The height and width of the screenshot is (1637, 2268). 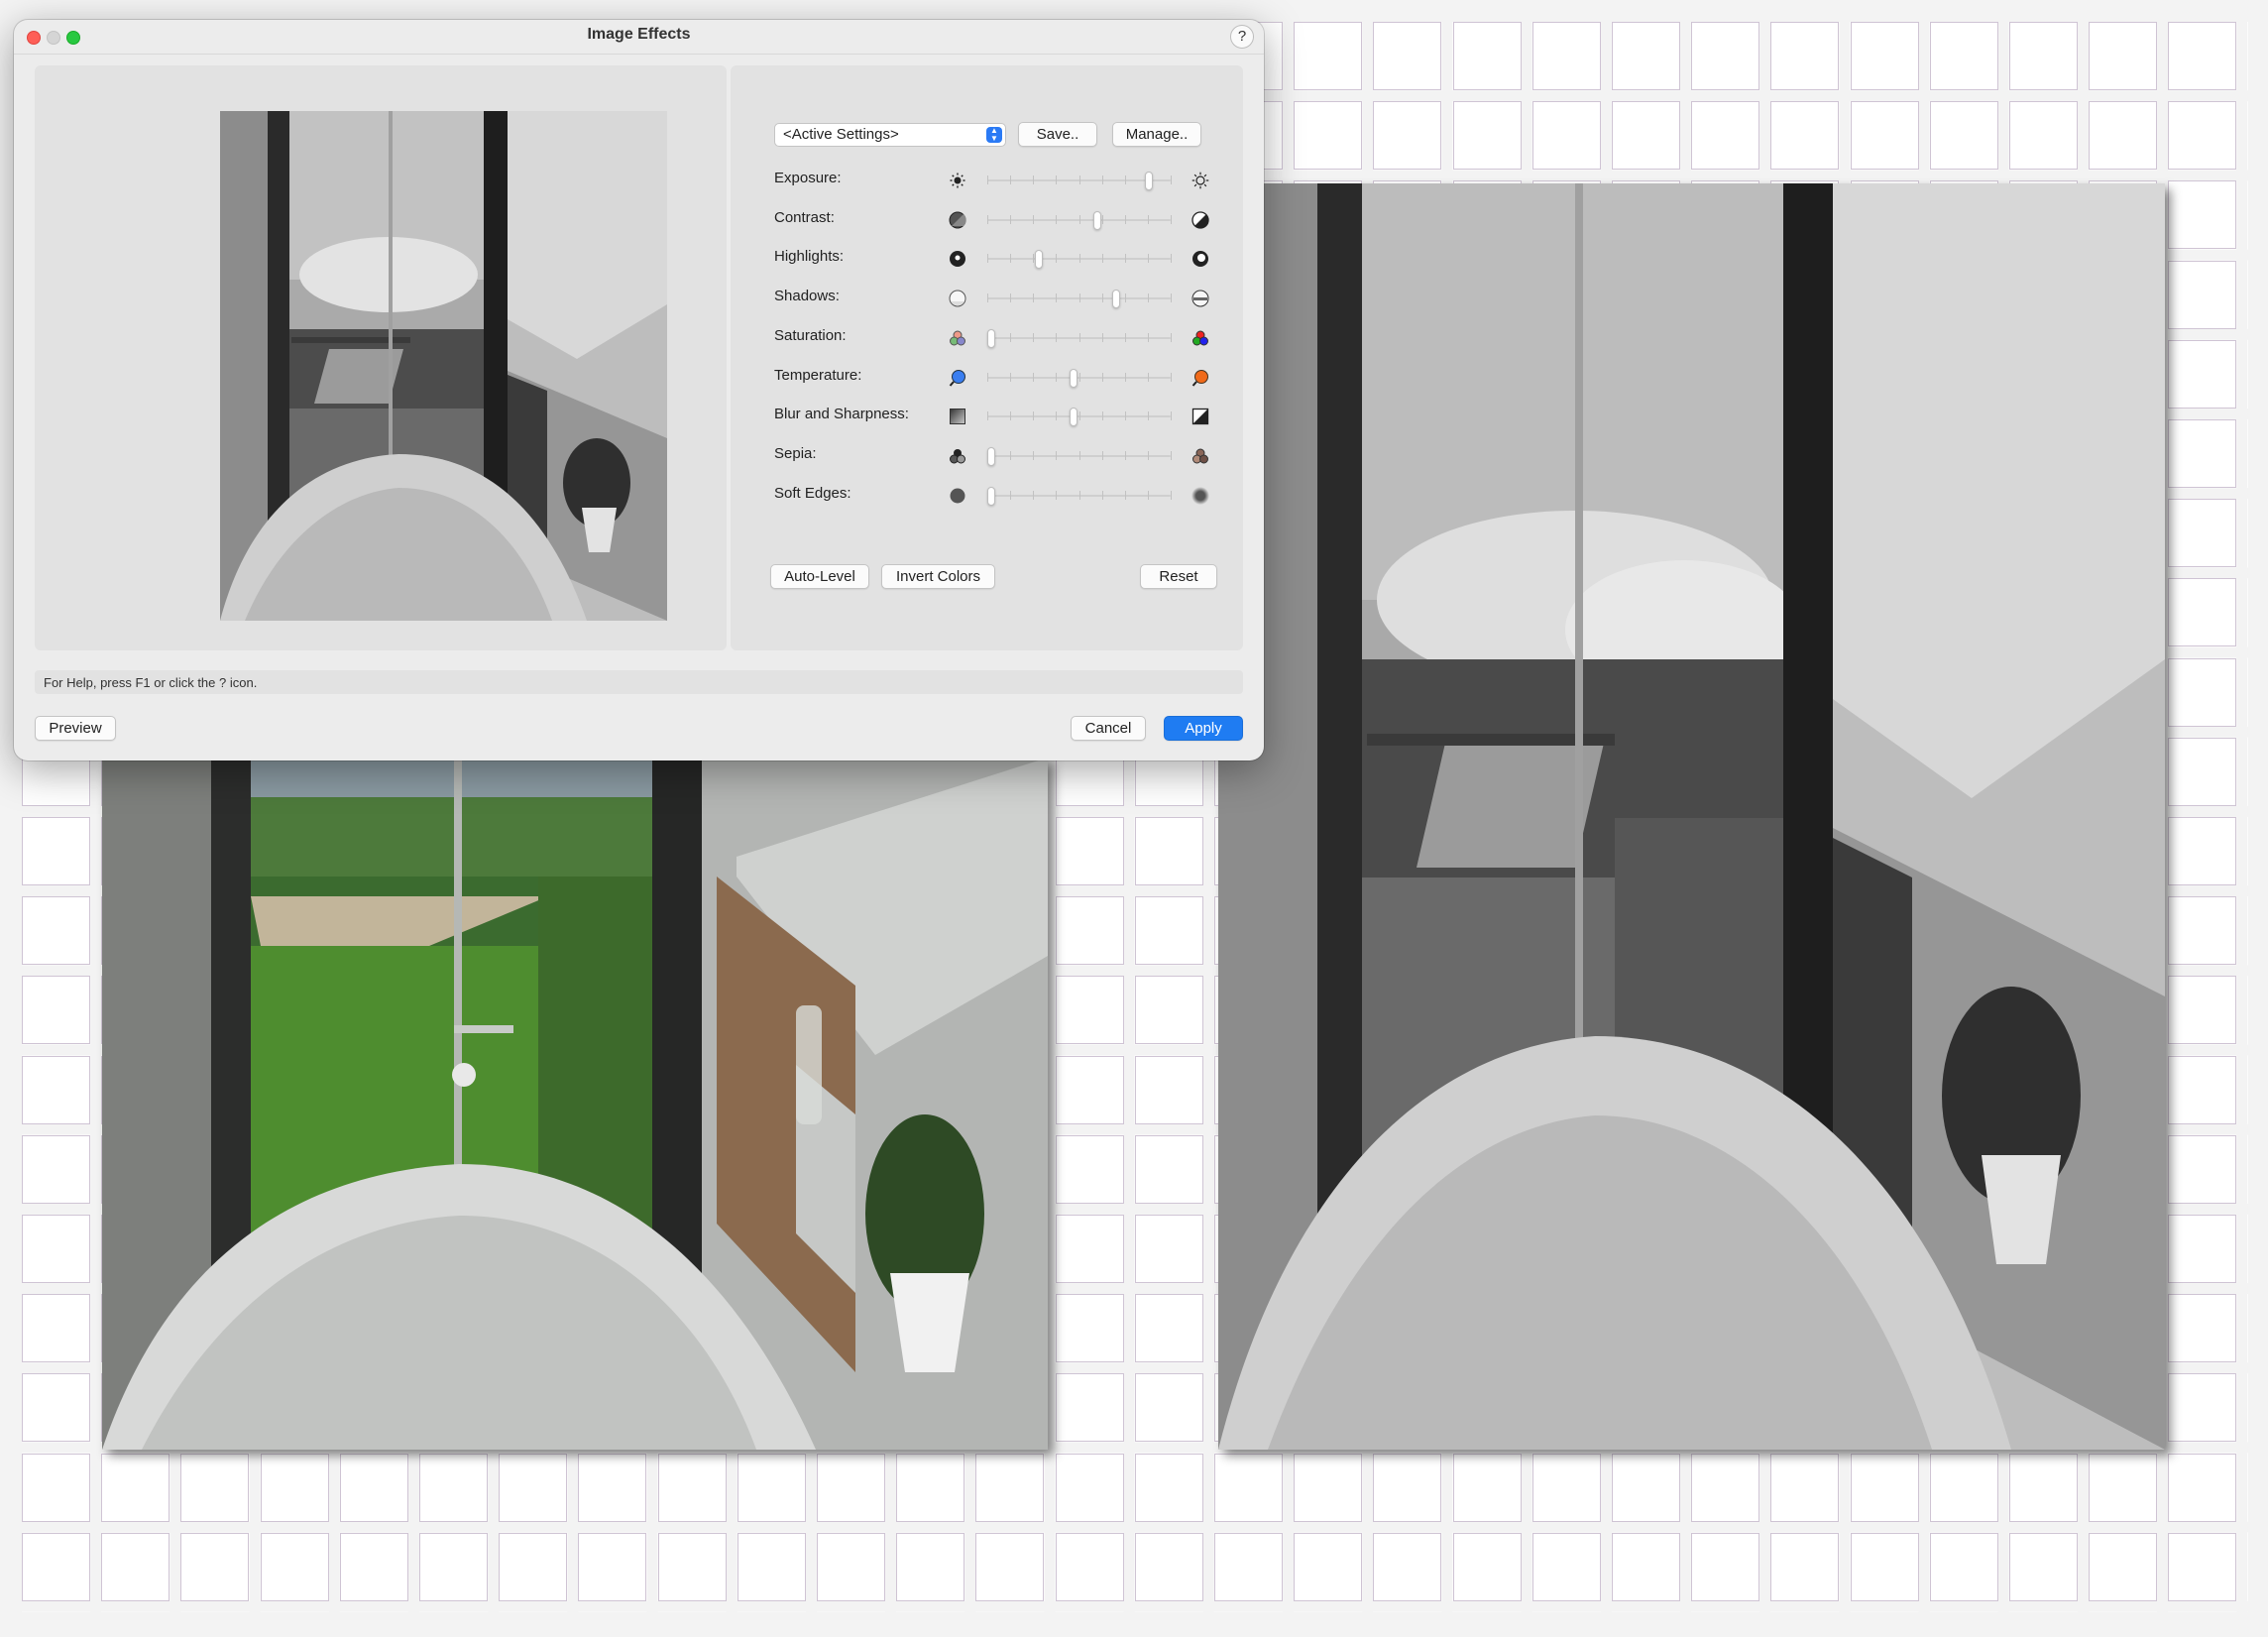 What do you see at coordinates (1200, 220) in the screenshot?
I see `contrast-high-icon` at bounding box center [1200, 220].